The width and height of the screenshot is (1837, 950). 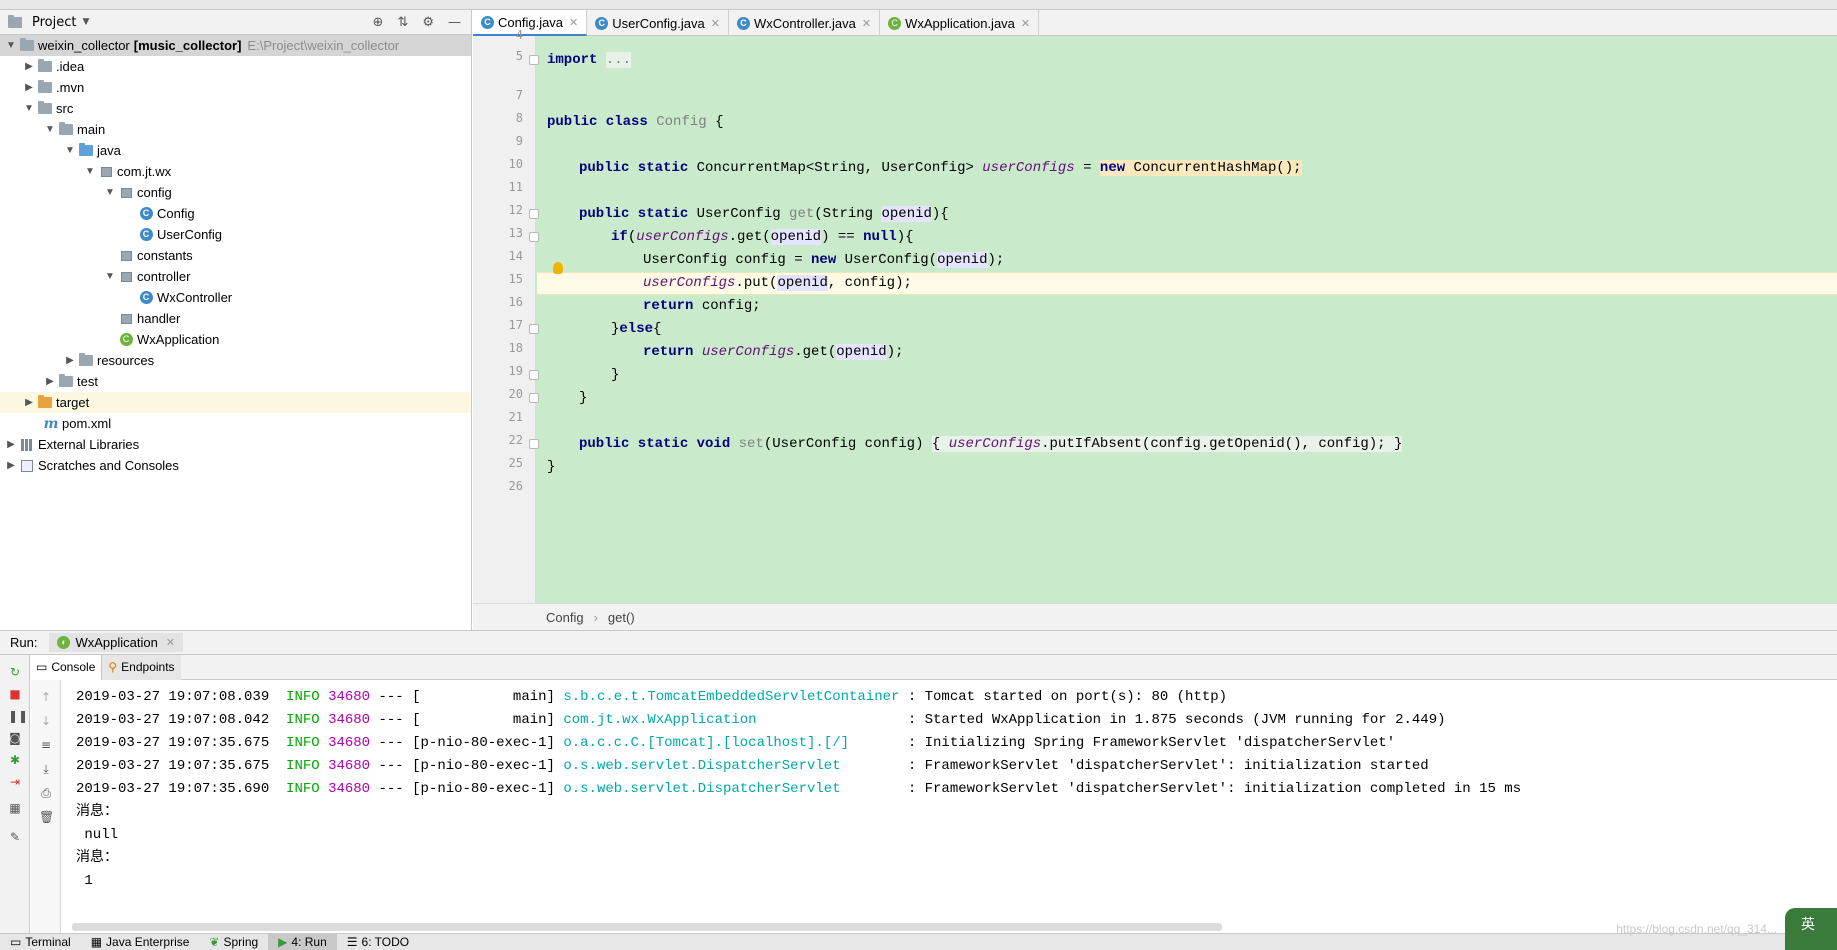 I want to click on tab-endpoints: ⚲ Endpoints, so click(x=141, y=667).